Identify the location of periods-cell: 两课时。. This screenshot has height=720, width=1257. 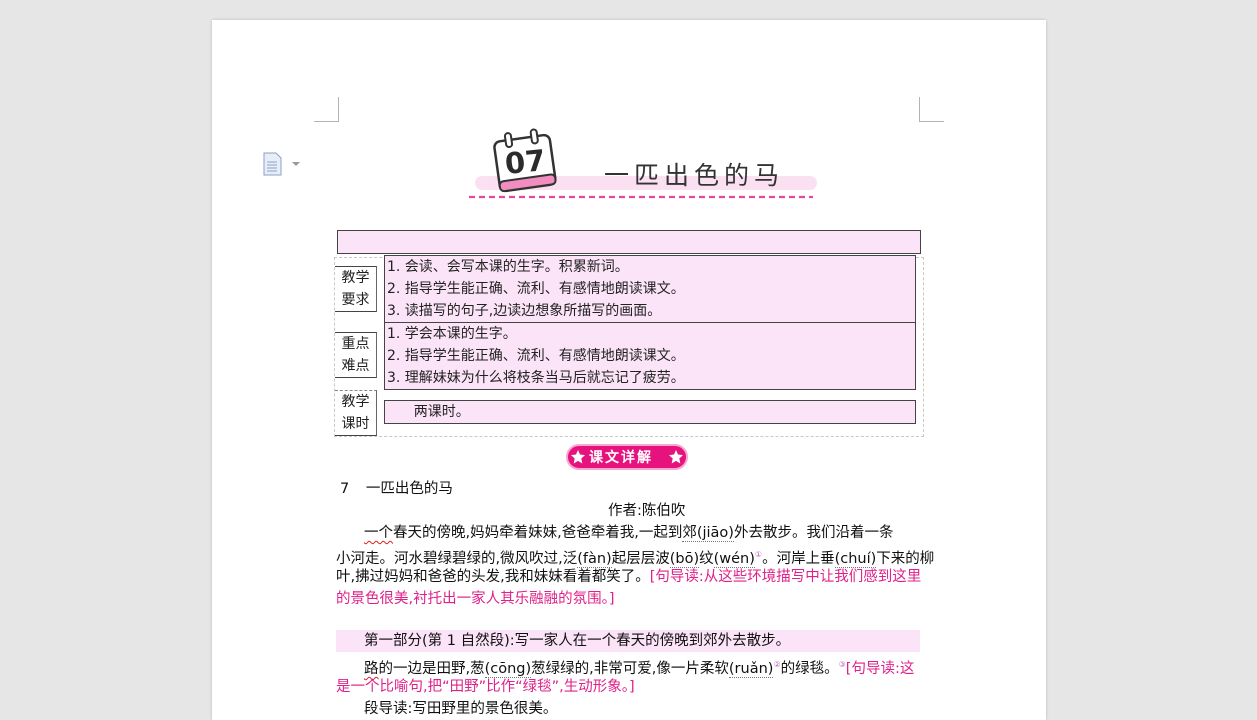
(650, 412).